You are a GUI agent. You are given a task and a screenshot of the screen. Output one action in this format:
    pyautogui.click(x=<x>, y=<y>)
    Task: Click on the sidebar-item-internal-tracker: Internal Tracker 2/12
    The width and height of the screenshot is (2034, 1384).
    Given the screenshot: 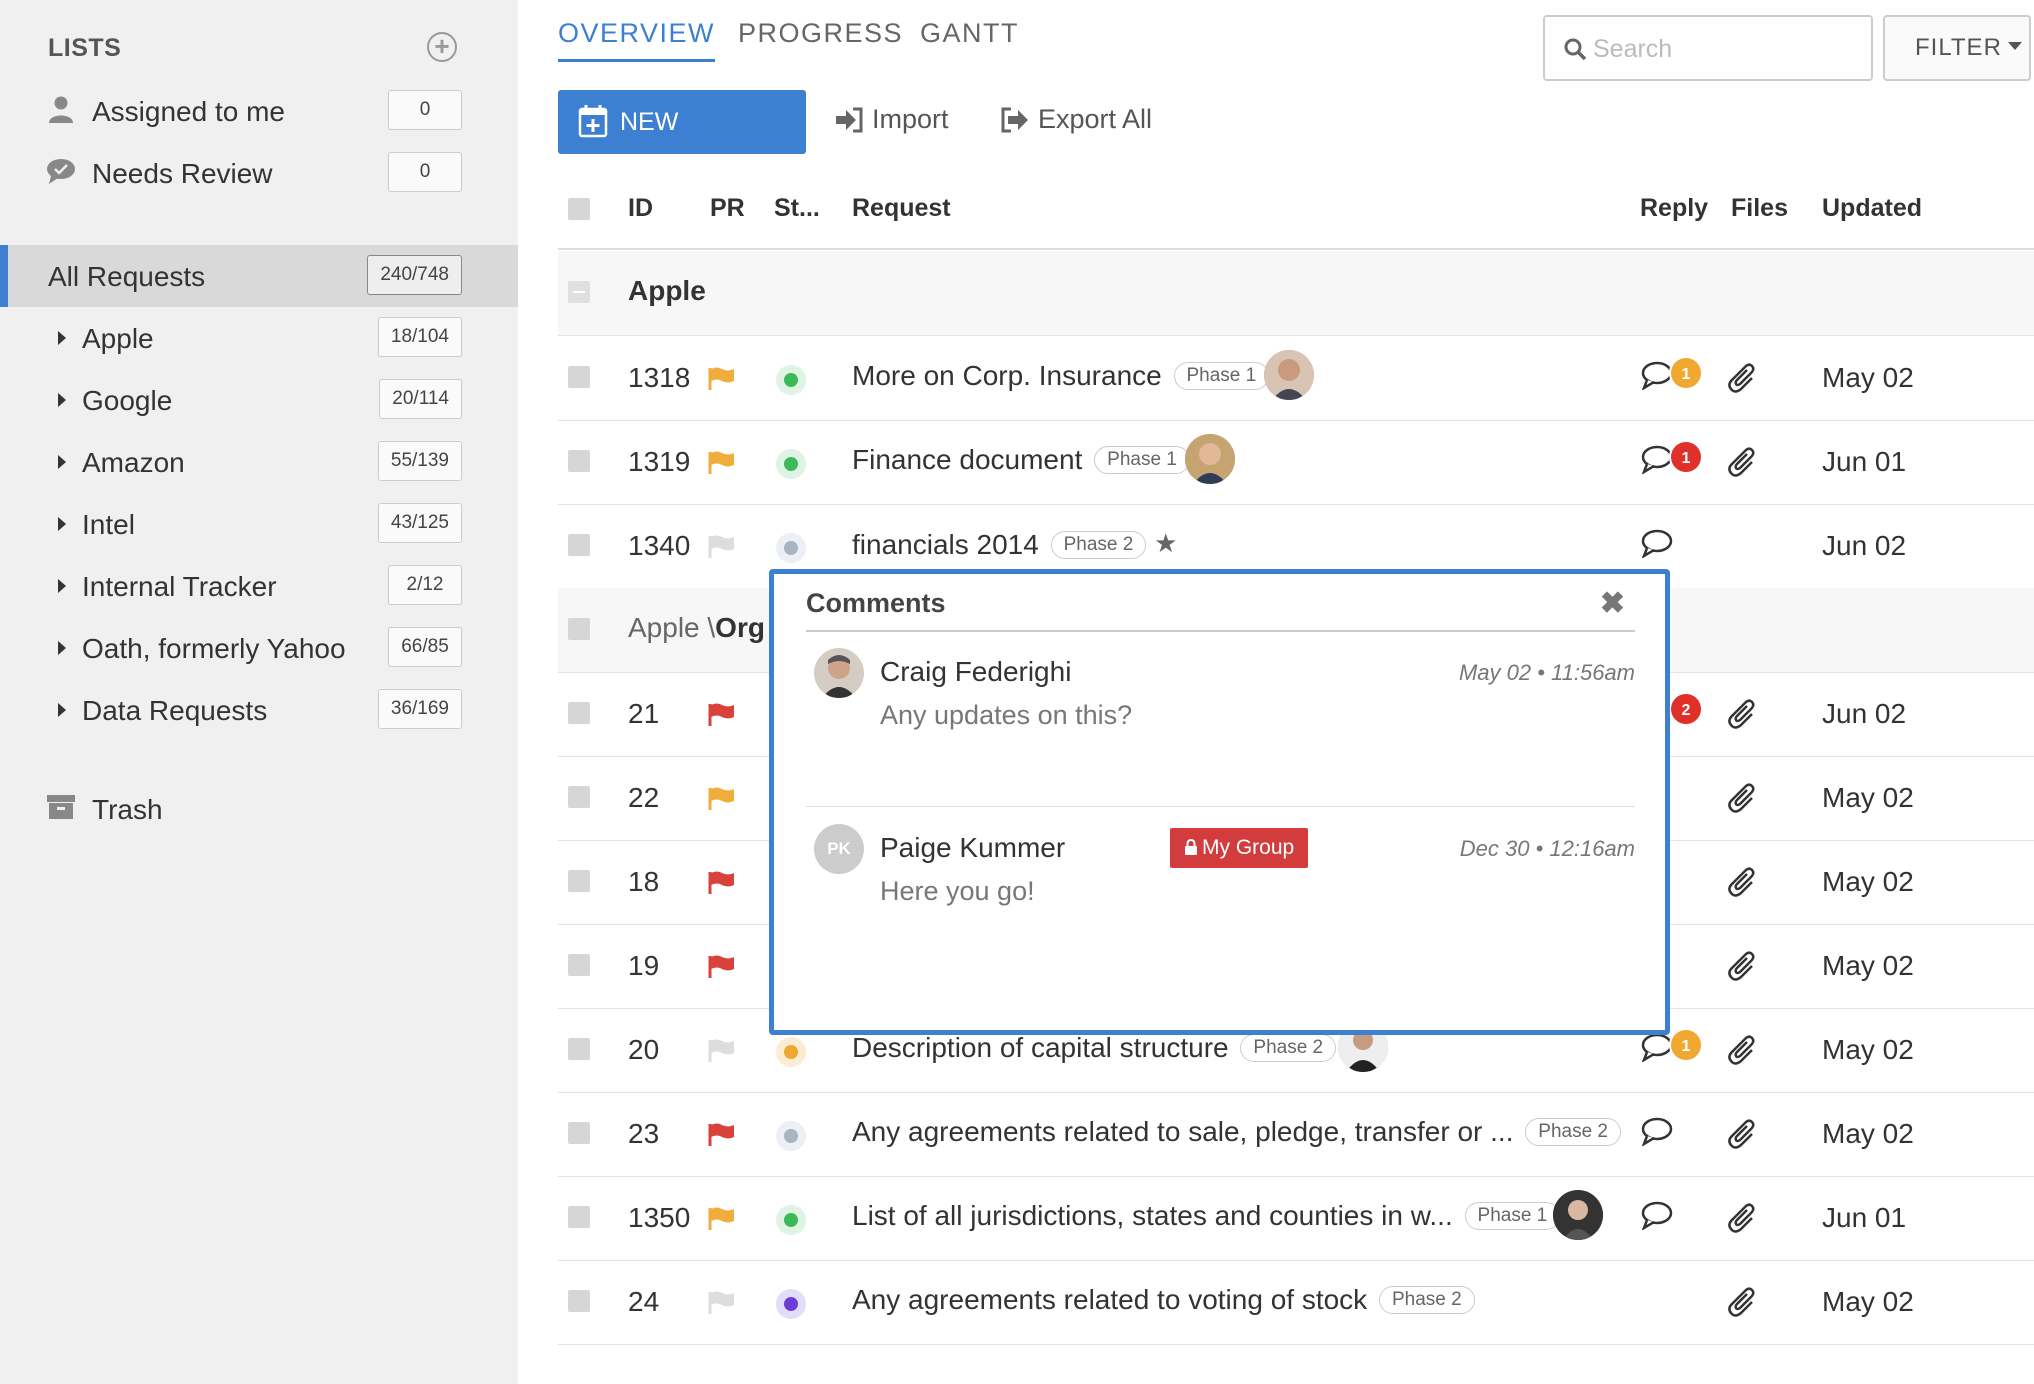 What is the action you would take?
    pyautogui.click(x=259, y=586)
    